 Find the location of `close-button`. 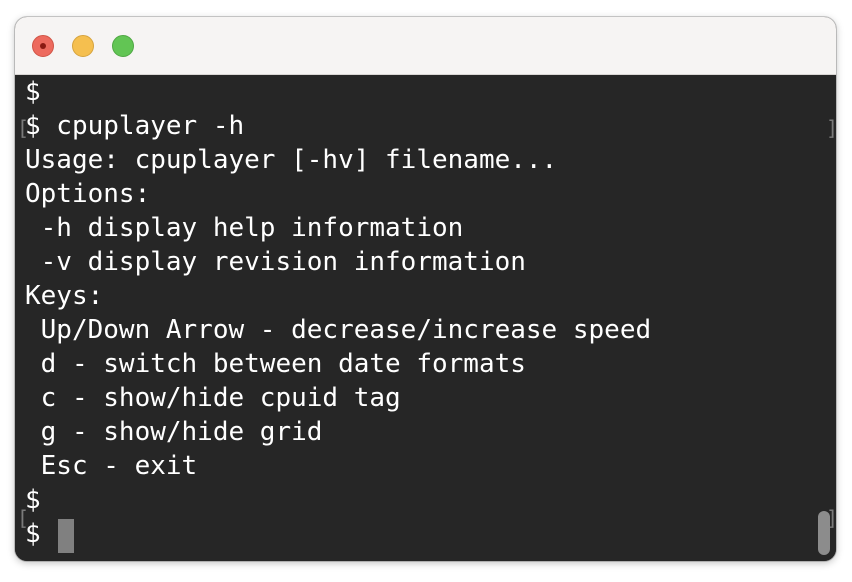

close-button is located at coordinates (43, 46).